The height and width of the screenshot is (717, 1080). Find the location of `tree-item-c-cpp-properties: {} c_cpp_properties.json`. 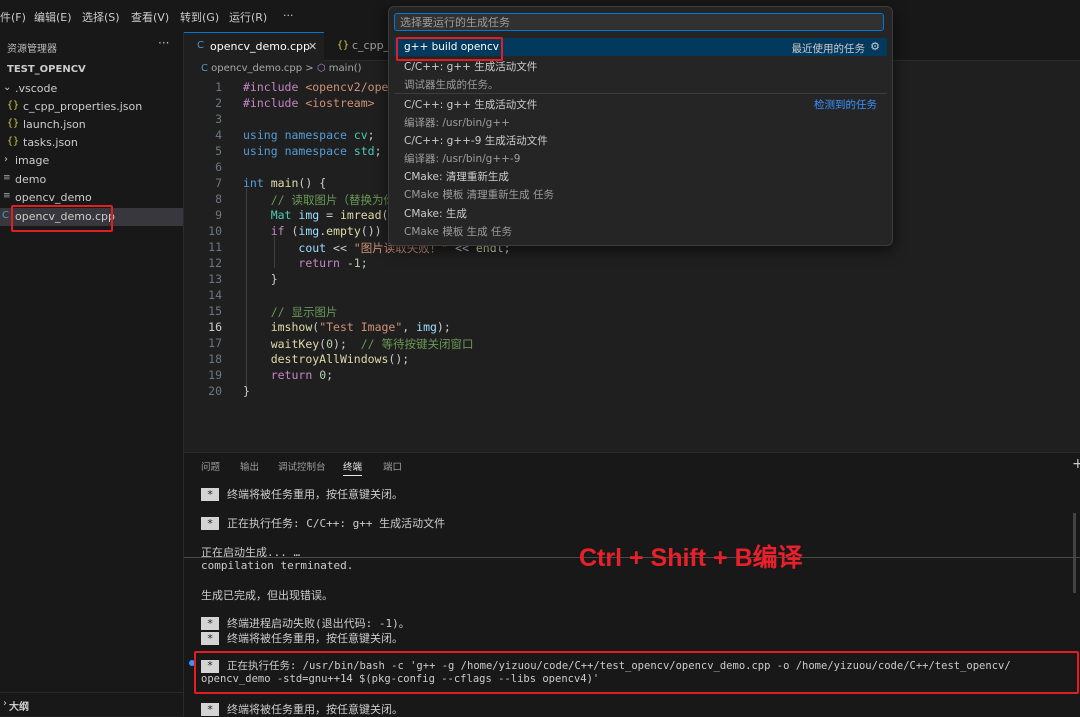

tree-item-c-cpp-properties: {} c_cpp_properties.json is located at coordinates (91, 107).